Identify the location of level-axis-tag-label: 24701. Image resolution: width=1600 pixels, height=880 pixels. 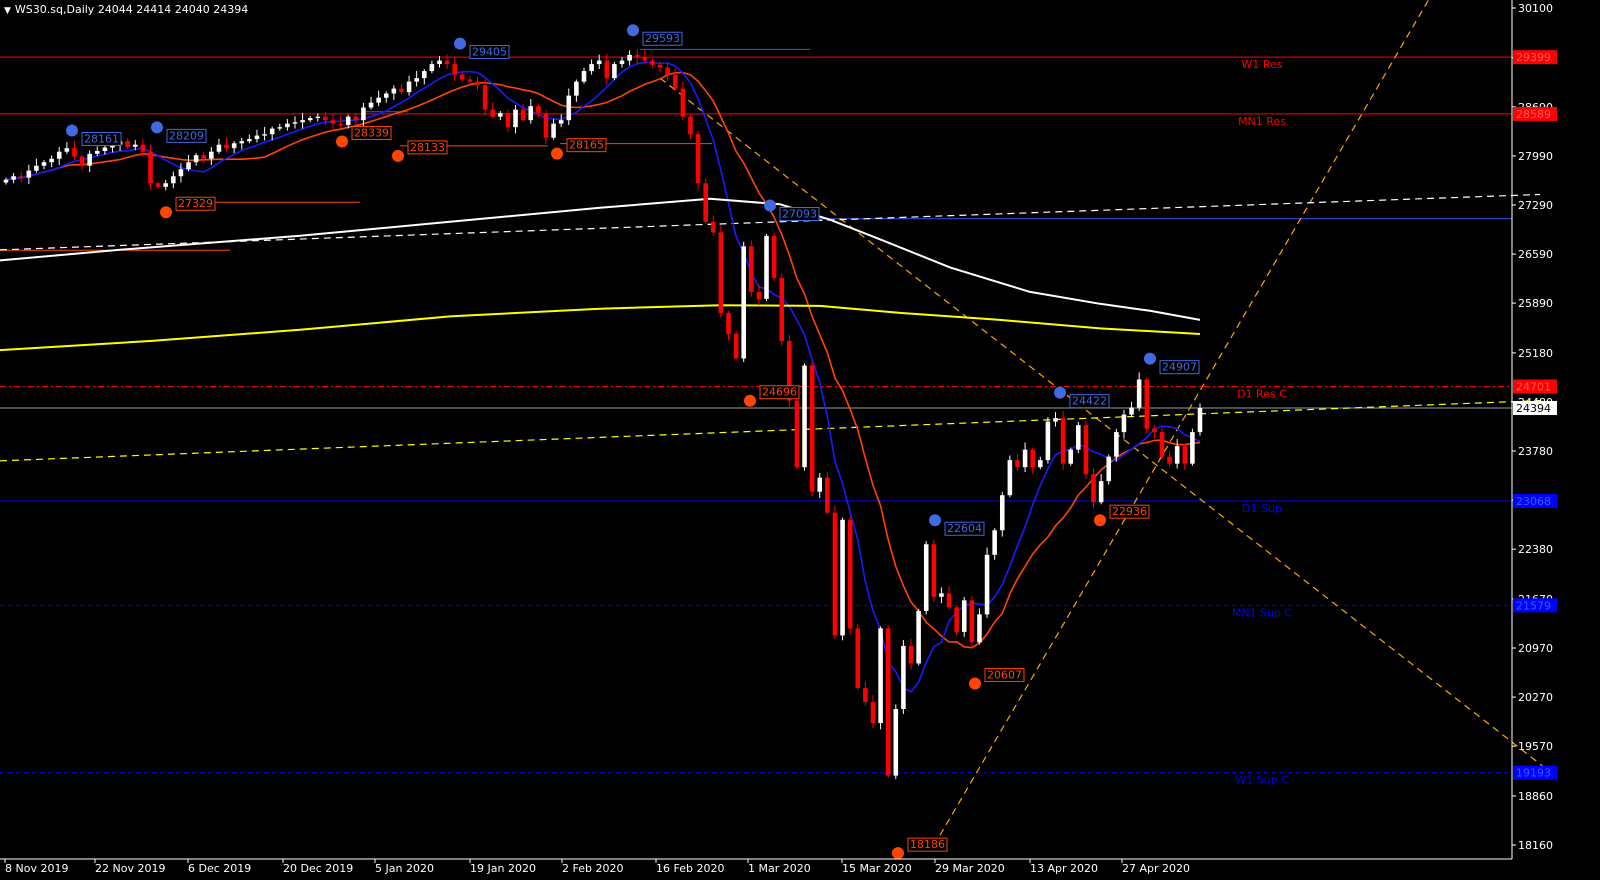
(1533, 386).